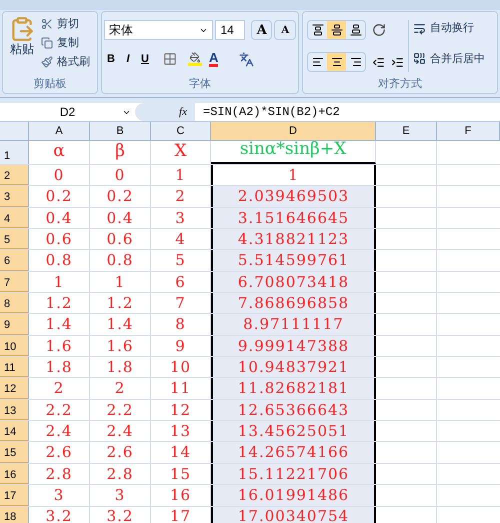 The image size is (500, 523). What do you see at coordinates (65, 43) in the screenshot?
I see `copy-button: 复制` at bounding box center [65, 43].